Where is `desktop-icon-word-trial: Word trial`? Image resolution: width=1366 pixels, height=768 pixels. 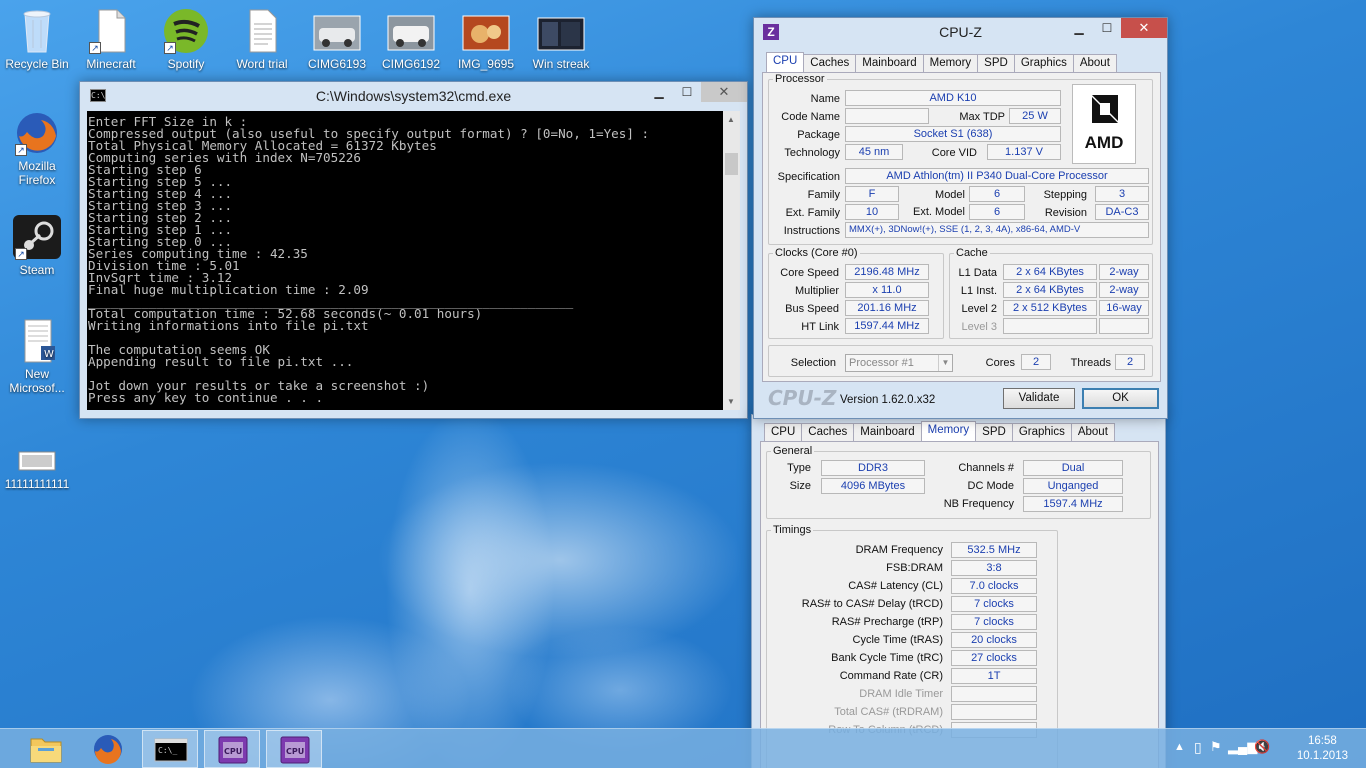
desktop-icon-word-trial: Word trial is located at coordinates (262, 39).